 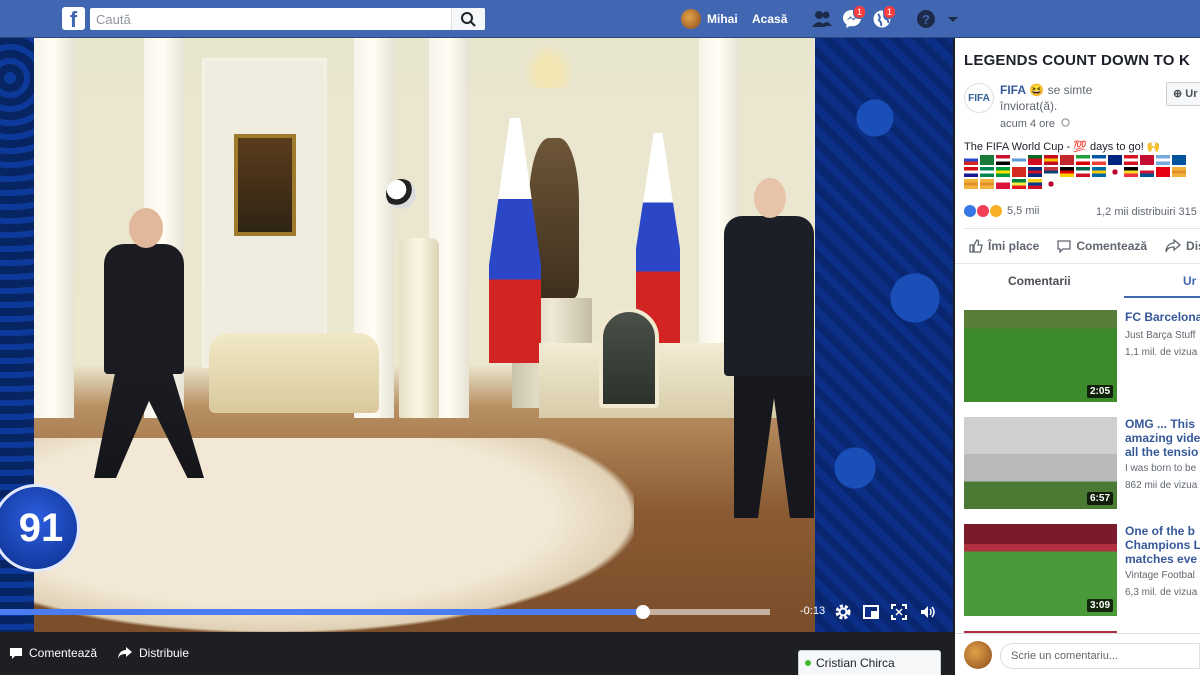 I want to click on search-input, so click(x=287, y=19).